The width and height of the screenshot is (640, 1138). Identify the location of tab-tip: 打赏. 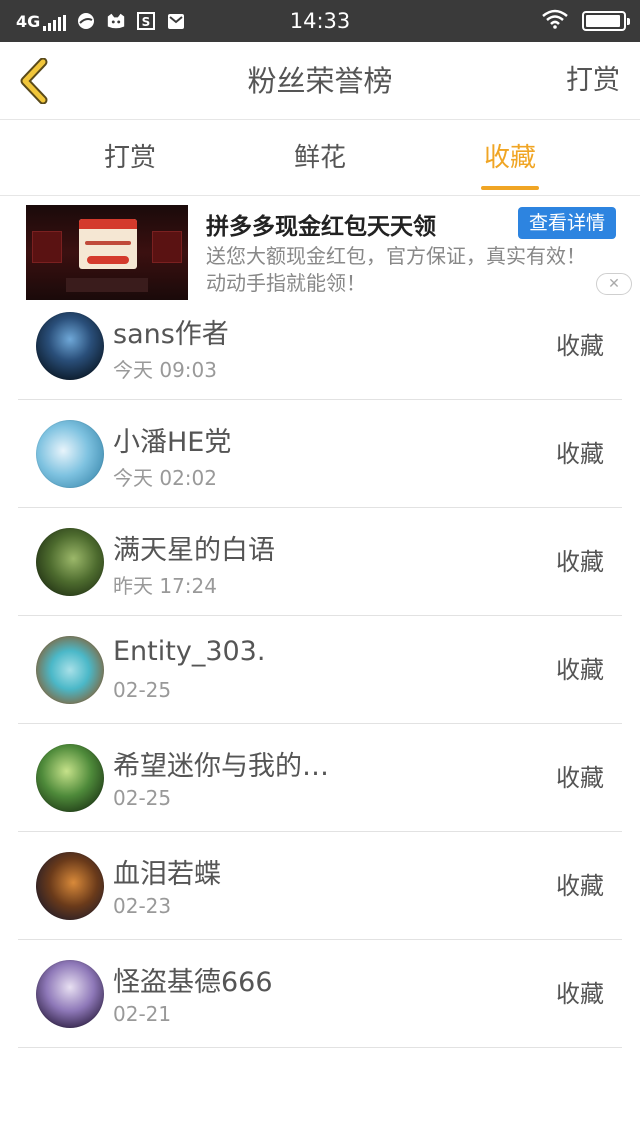
(130, 158).